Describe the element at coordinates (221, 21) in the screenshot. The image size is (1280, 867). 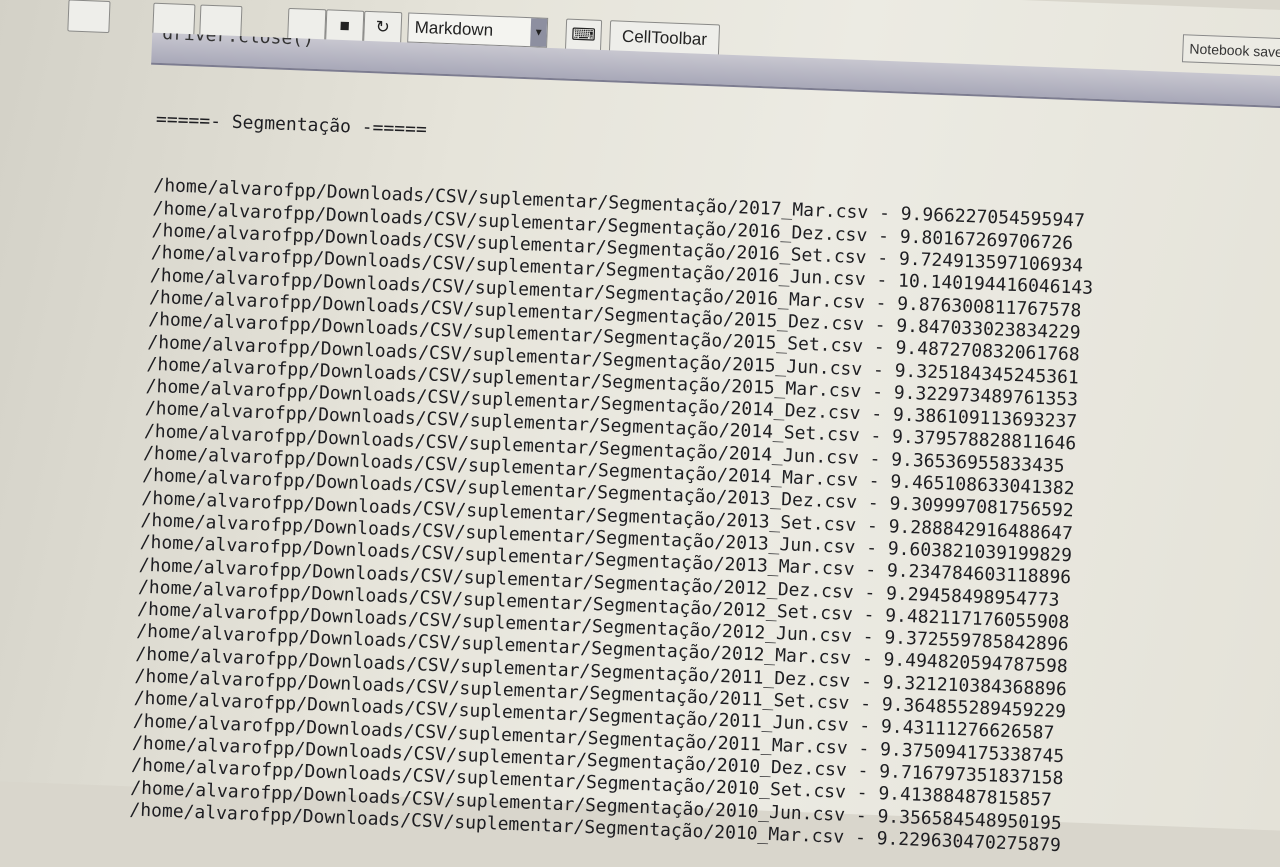
I see `move-down-button` at that location.